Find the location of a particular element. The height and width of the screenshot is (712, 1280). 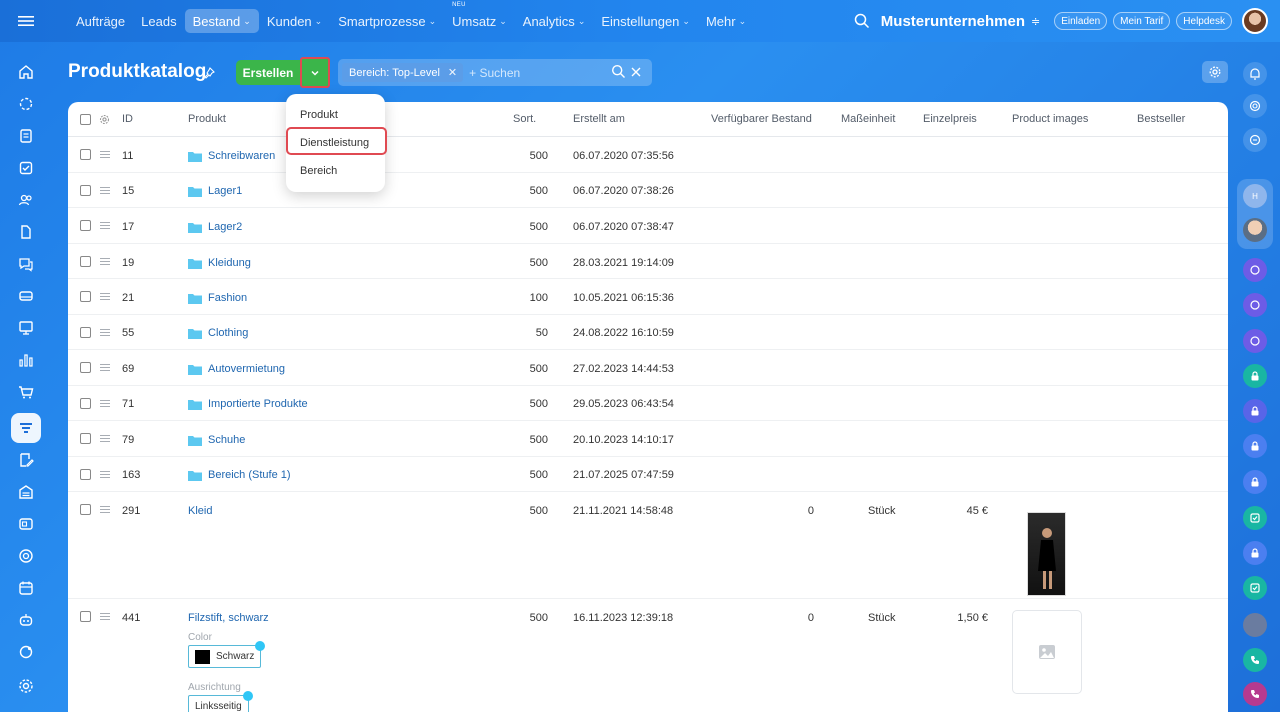

table-row: 11 Schreibwaren 500 06.07.2020 07:35:56 is located at coordinates (648, 155).